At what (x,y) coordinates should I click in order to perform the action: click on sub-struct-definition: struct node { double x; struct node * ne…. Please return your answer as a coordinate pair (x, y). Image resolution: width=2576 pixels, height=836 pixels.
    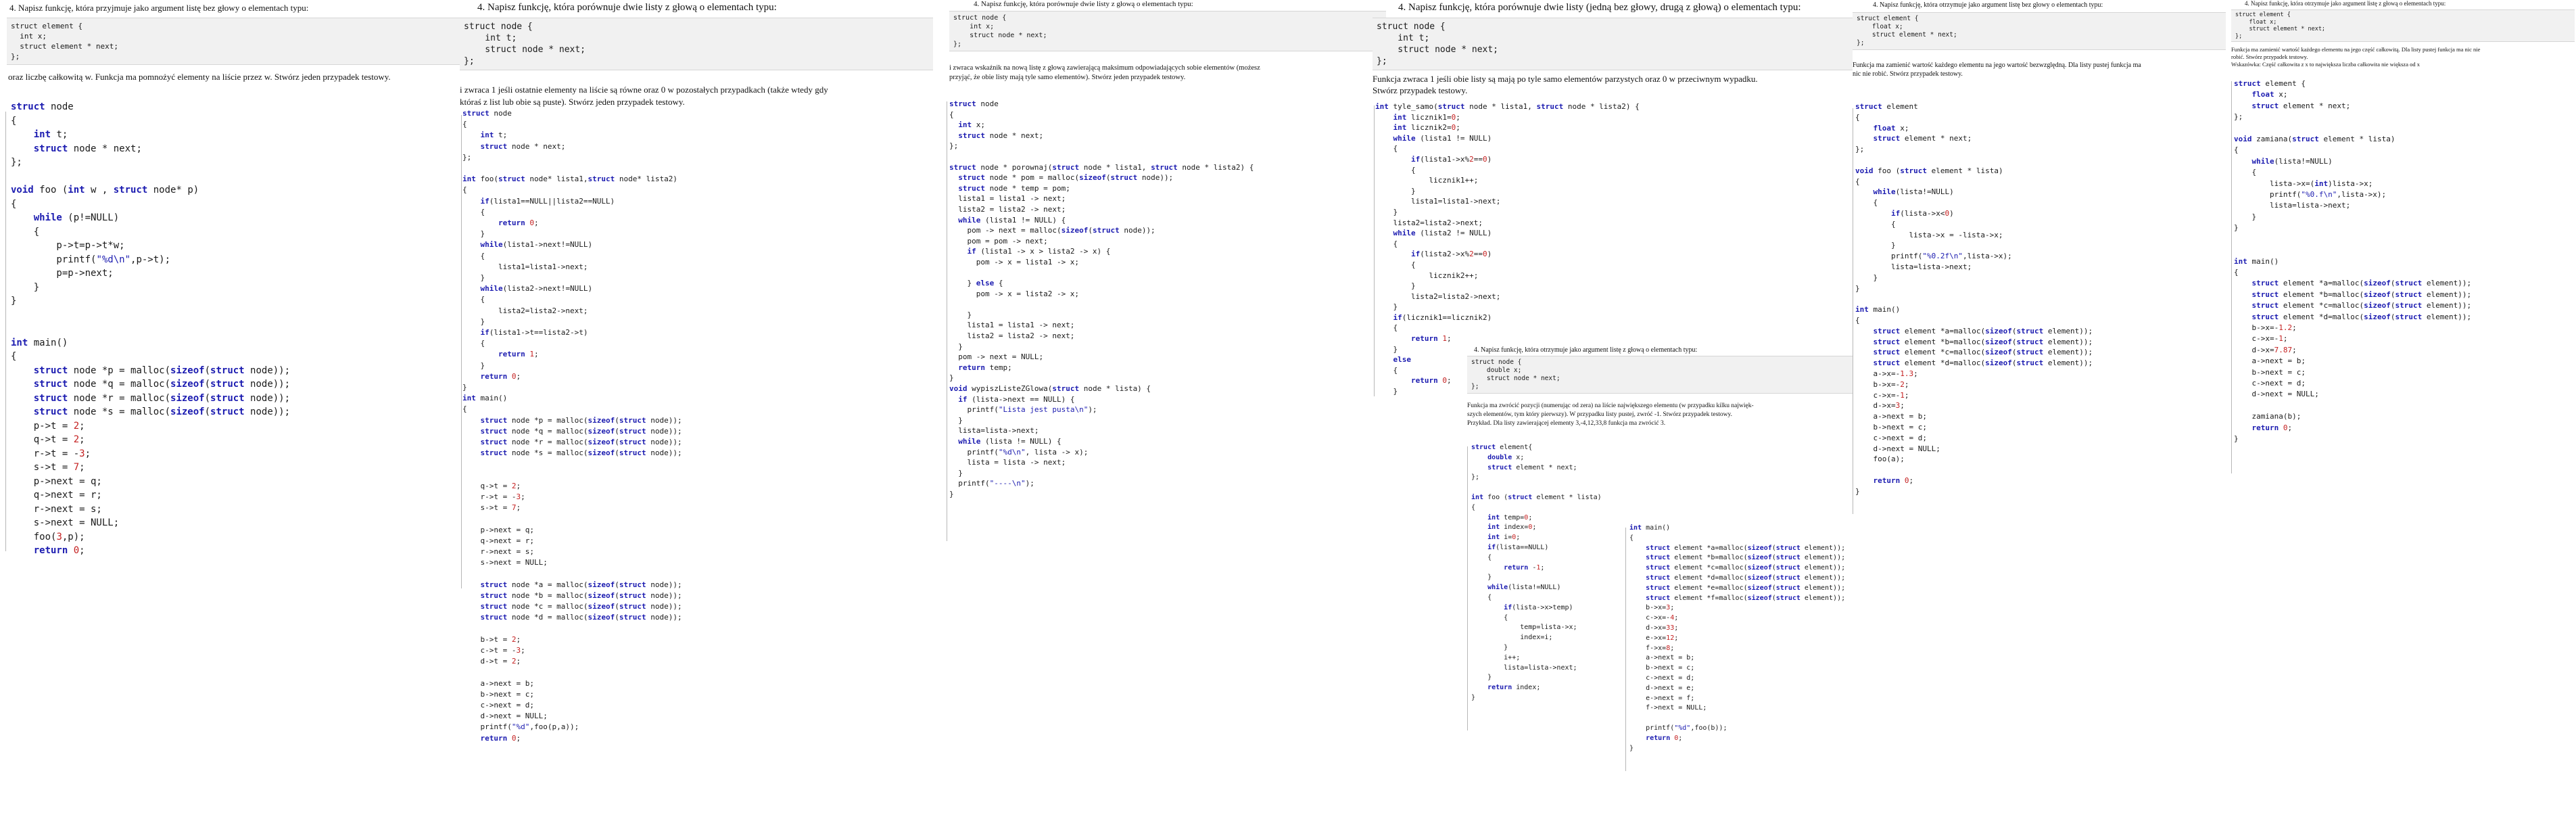
    Looking at the image, I should click on (1660, 375).